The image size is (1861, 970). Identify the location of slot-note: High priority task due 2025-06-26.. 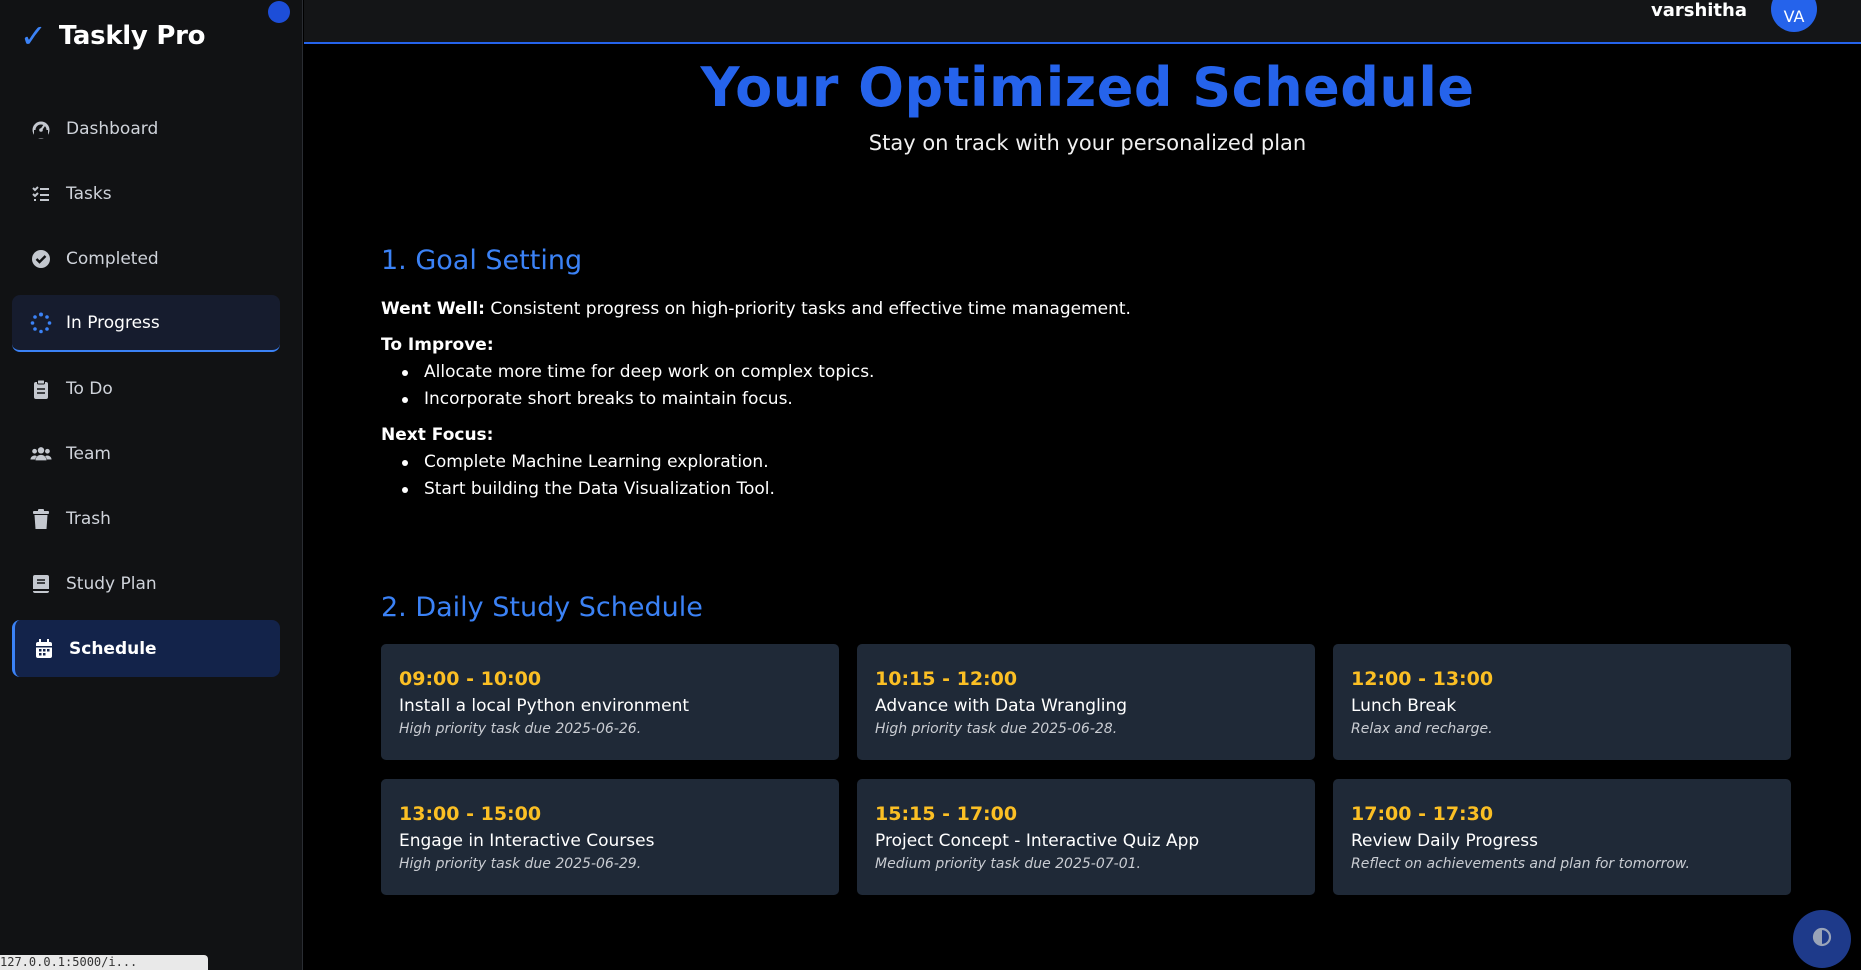
(520, 729).